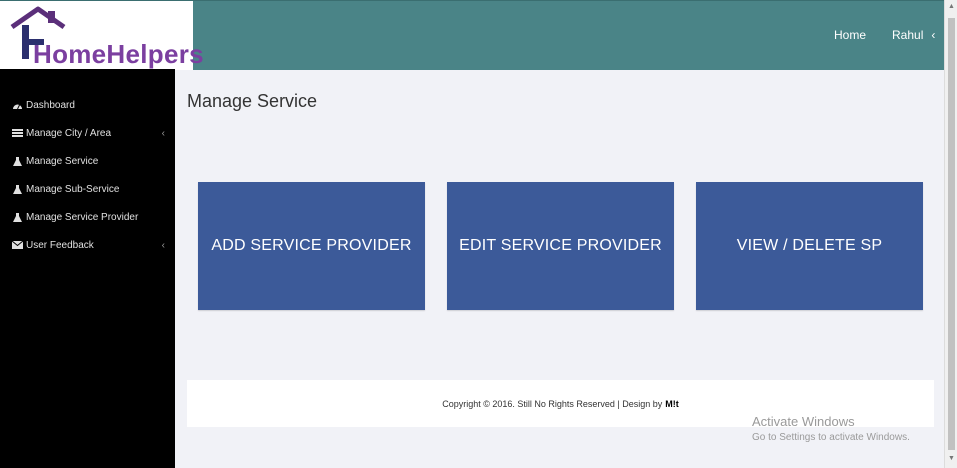  I want to click on add-service-provider-button: ADD SERVICE PROVIDER, so click(311, 246).